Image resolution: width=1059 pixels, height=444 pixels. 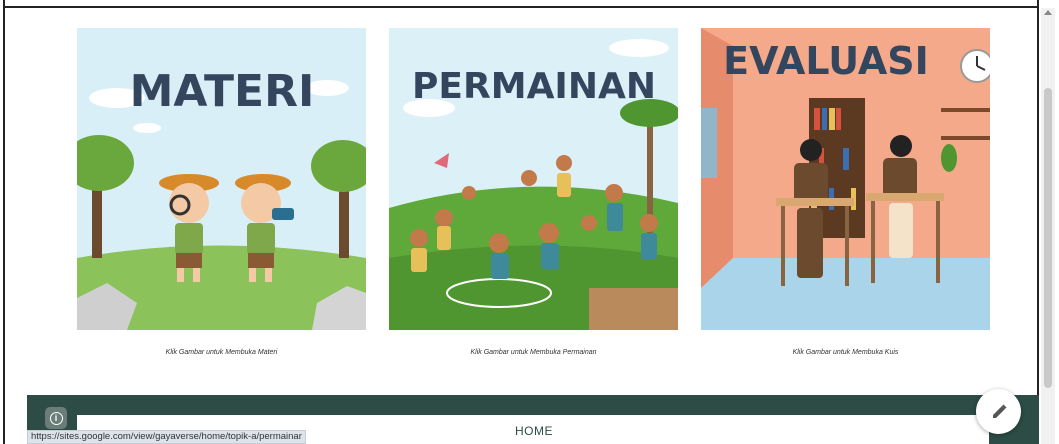 I want to click on nav-home-link: HOME, so click(x=534, y=431).